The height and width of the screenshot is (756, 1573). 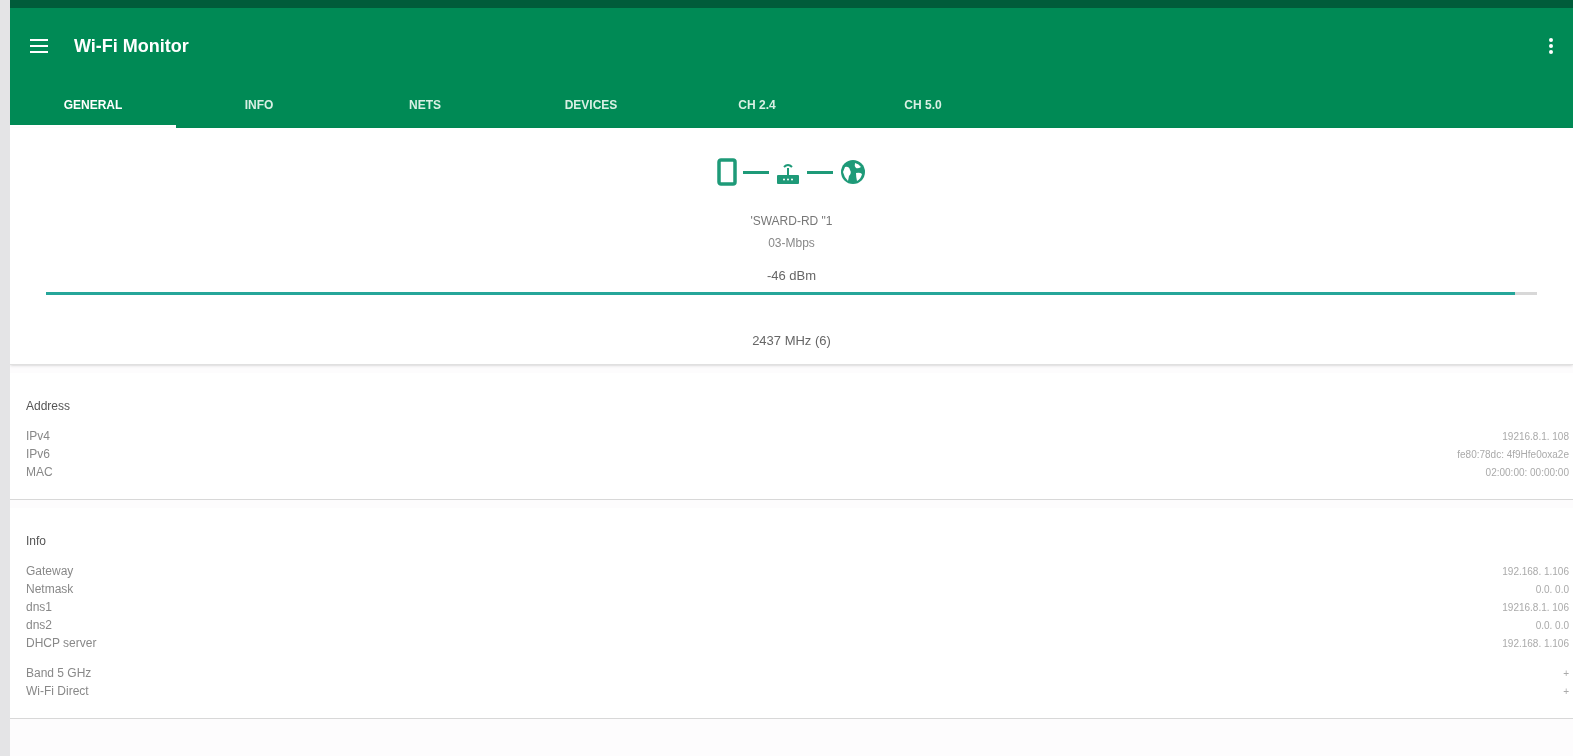 What do you see at coordinates (39, 607) in the screenshot?
I see `field-label: dns1` at bounding box center [39, 607].